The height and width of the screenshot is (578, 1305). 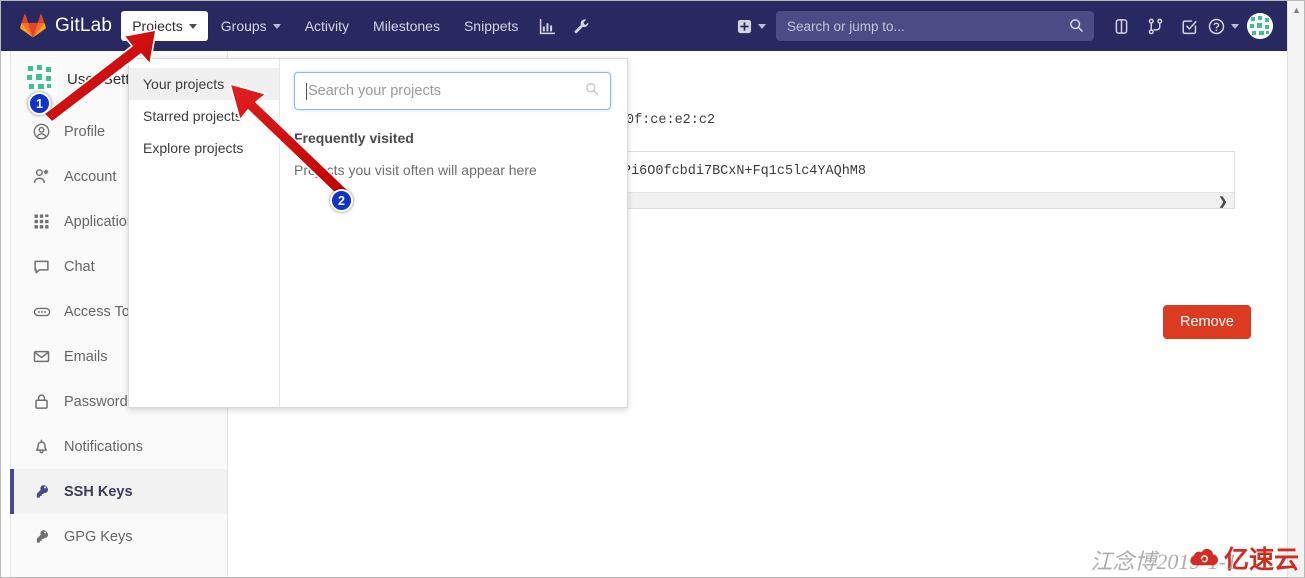 I want to click on nav-item-milestones: Milestones, so click(x=406, y=26).